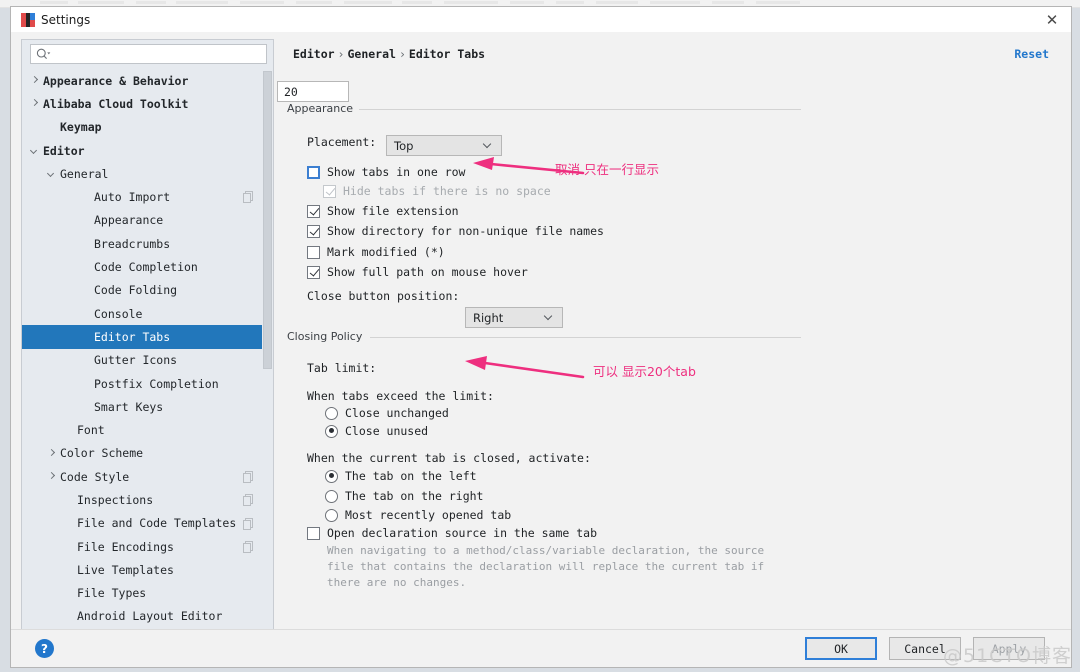 This screenshot has height=672, width=1080. What do you see at coordinates (147, 266) in the screenshot?
I see `sidebar-item-code-completion: Code Completion` at bounding box center [147, 266].